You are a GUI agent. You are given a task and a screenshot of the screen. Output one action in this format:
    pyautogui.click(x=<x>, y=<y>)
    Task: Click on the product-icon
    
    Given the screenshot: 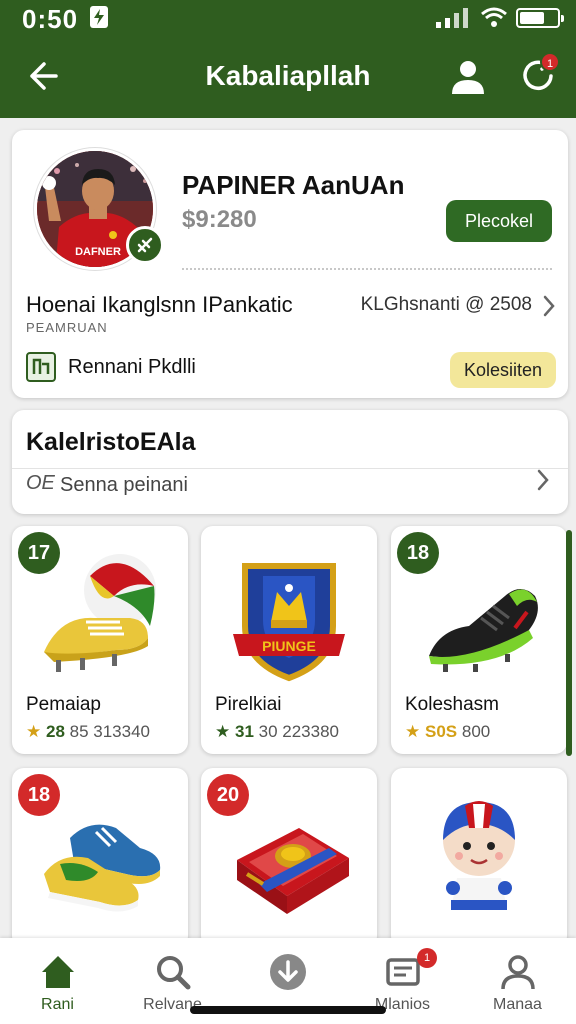 What is the action you would take?
    pyautogui.click(x=41, y=367)
    